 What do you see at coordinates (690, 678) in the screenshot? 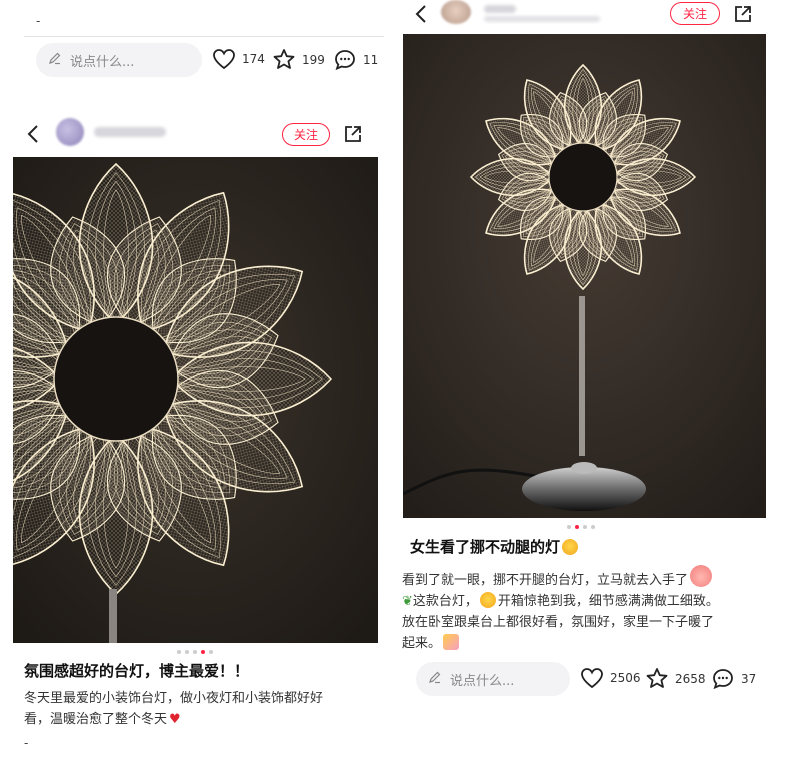
I see `collect-count: 2658` at bounding box center [690, 678].